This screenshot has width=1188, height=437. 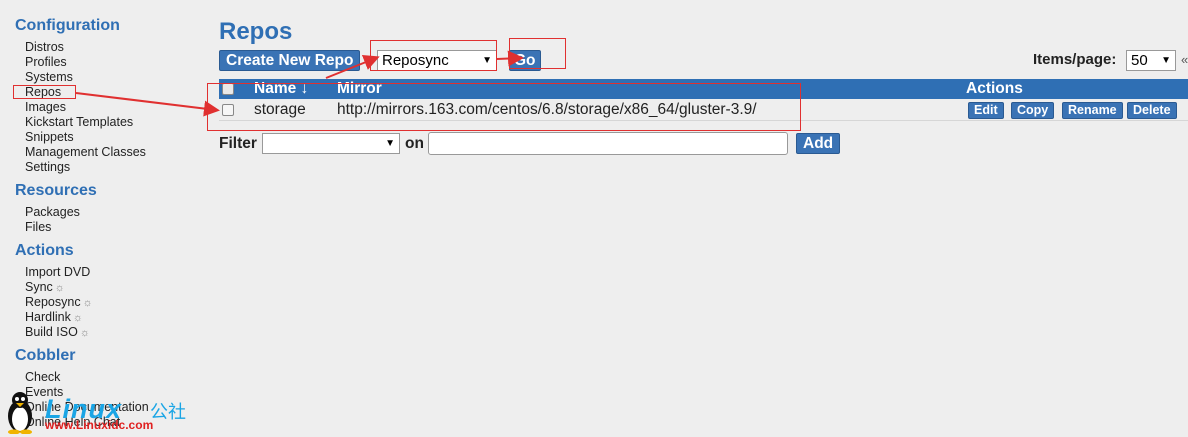 What do you see at coordinates (510, 58) in the screenshot?
I see `arrow-to-go` at bounding box center [510, 58].